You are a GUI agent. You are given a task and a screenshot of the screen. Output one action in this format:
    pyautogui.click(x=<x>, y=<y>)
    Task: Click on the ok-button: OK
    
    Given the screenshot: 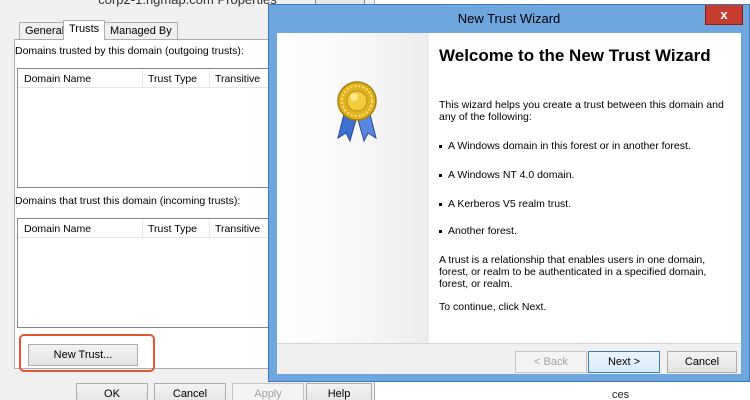 What is the action you would take?
    pyautogui.click(x=112, y=391)
    